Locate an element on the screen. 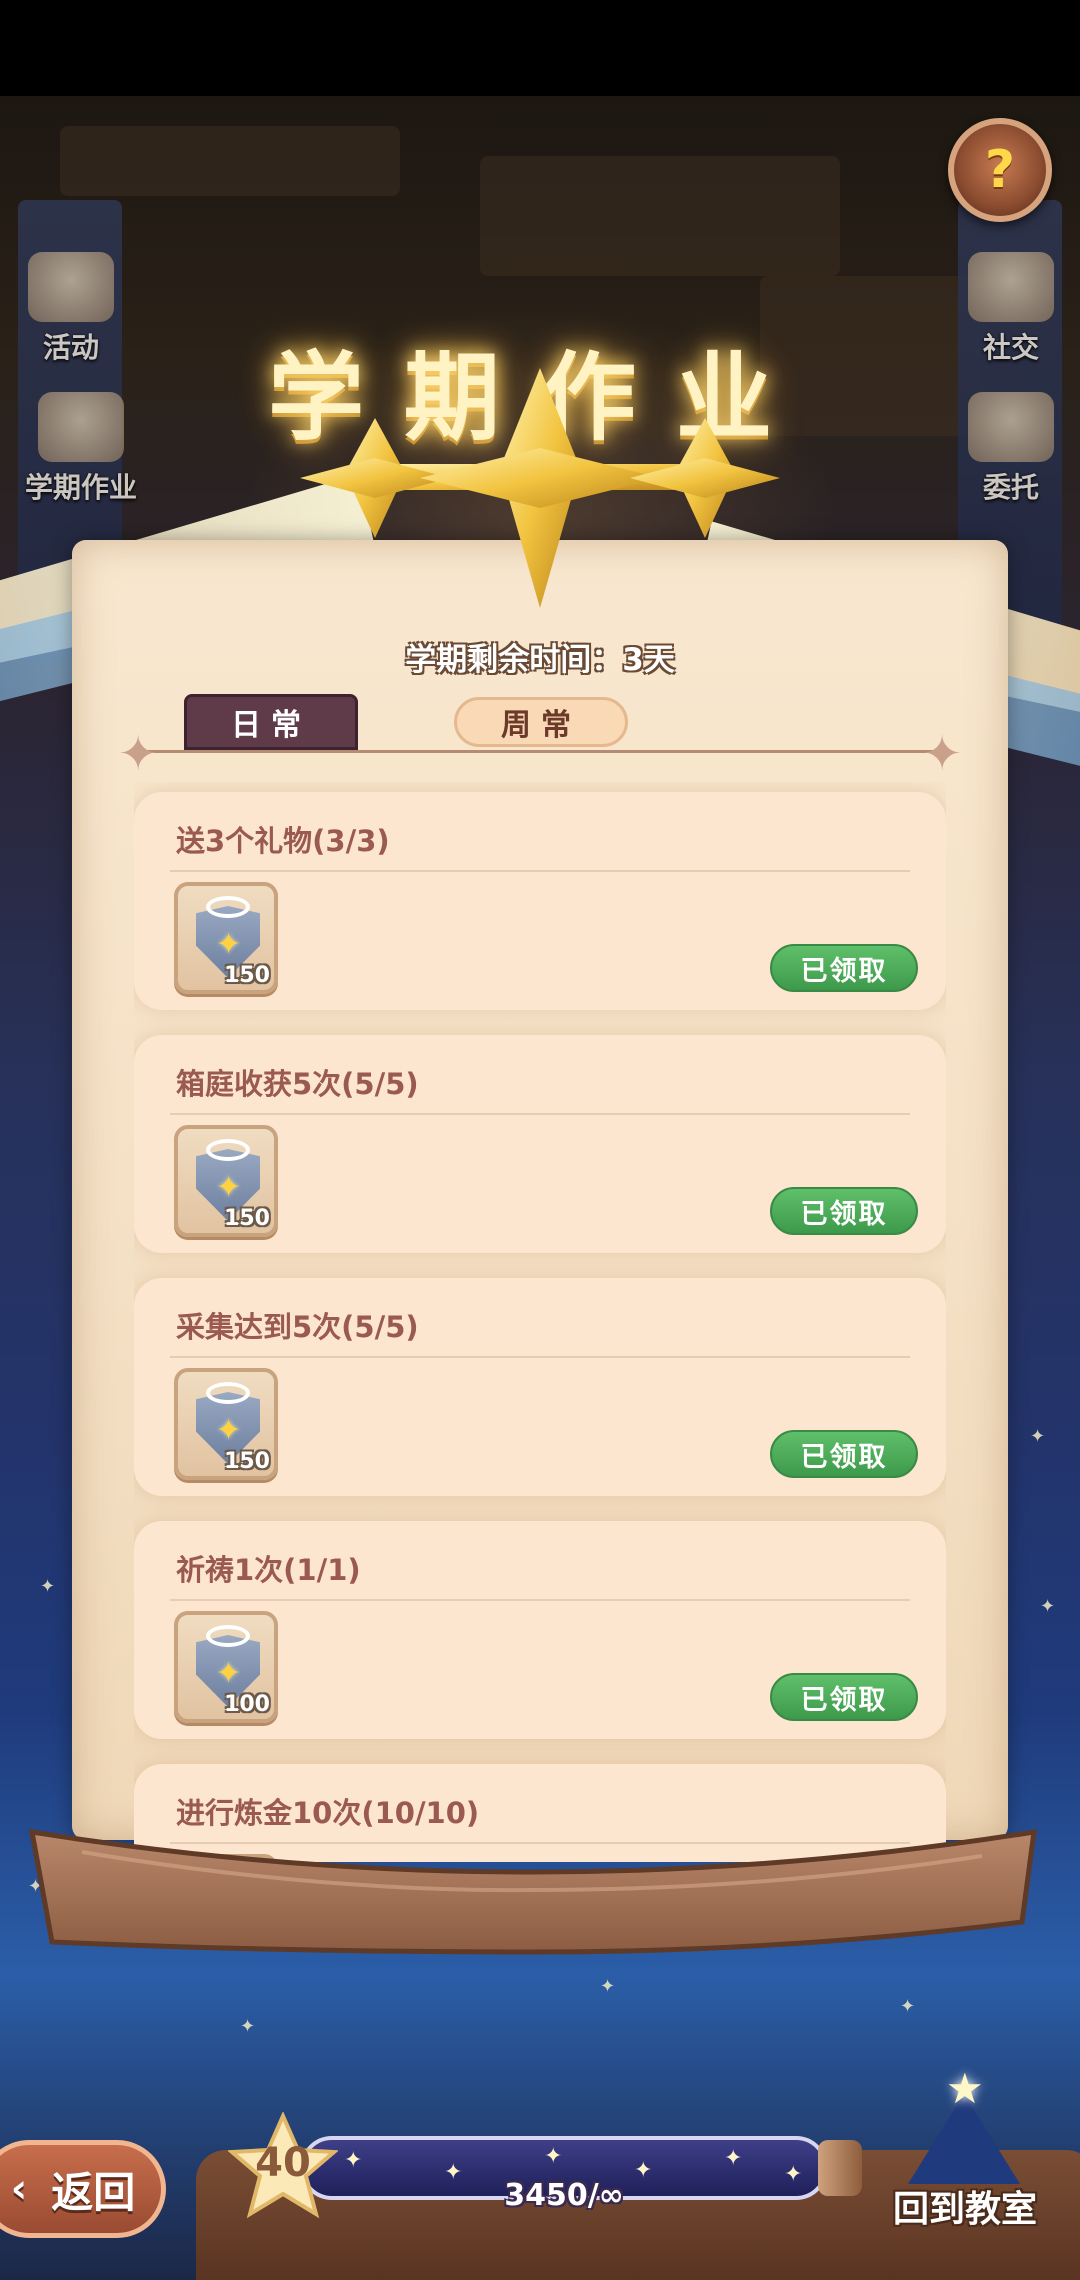 The height and width of the screenshot is (2280, 1080). side-btn-label: 学期作业 is located at coordinates (80, 487).